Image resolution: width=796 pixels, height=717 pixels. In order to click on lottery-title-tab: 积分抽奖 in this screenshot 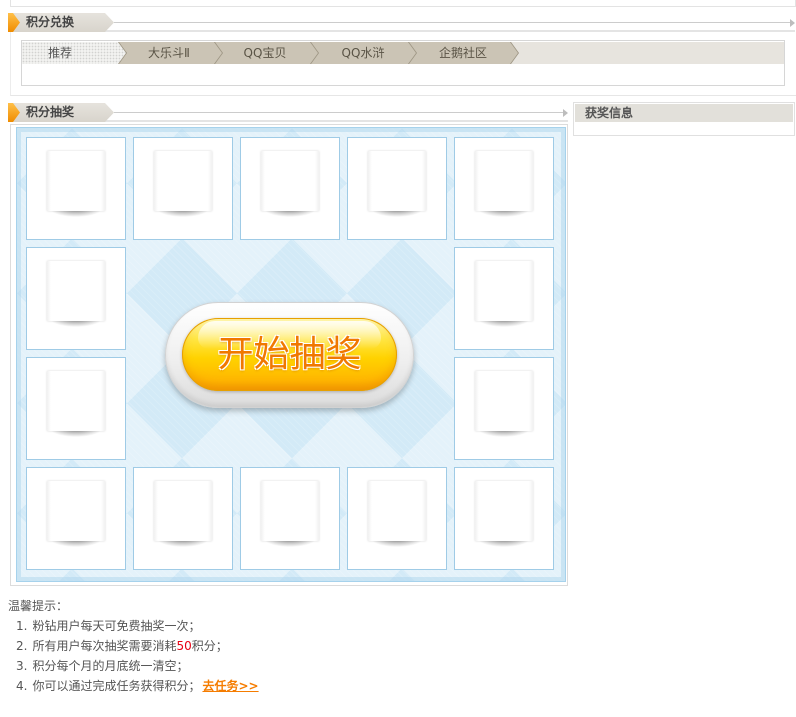, I will do `click(61, 112)`.